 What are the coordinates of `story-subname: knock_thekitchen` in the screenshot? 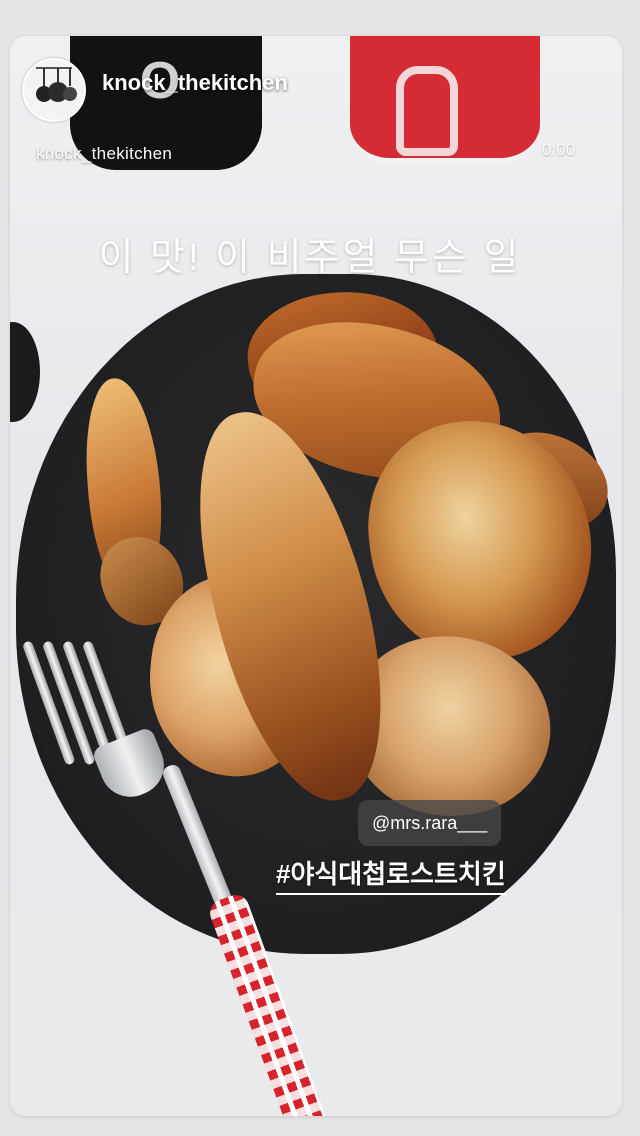 It's located at (104, 153).